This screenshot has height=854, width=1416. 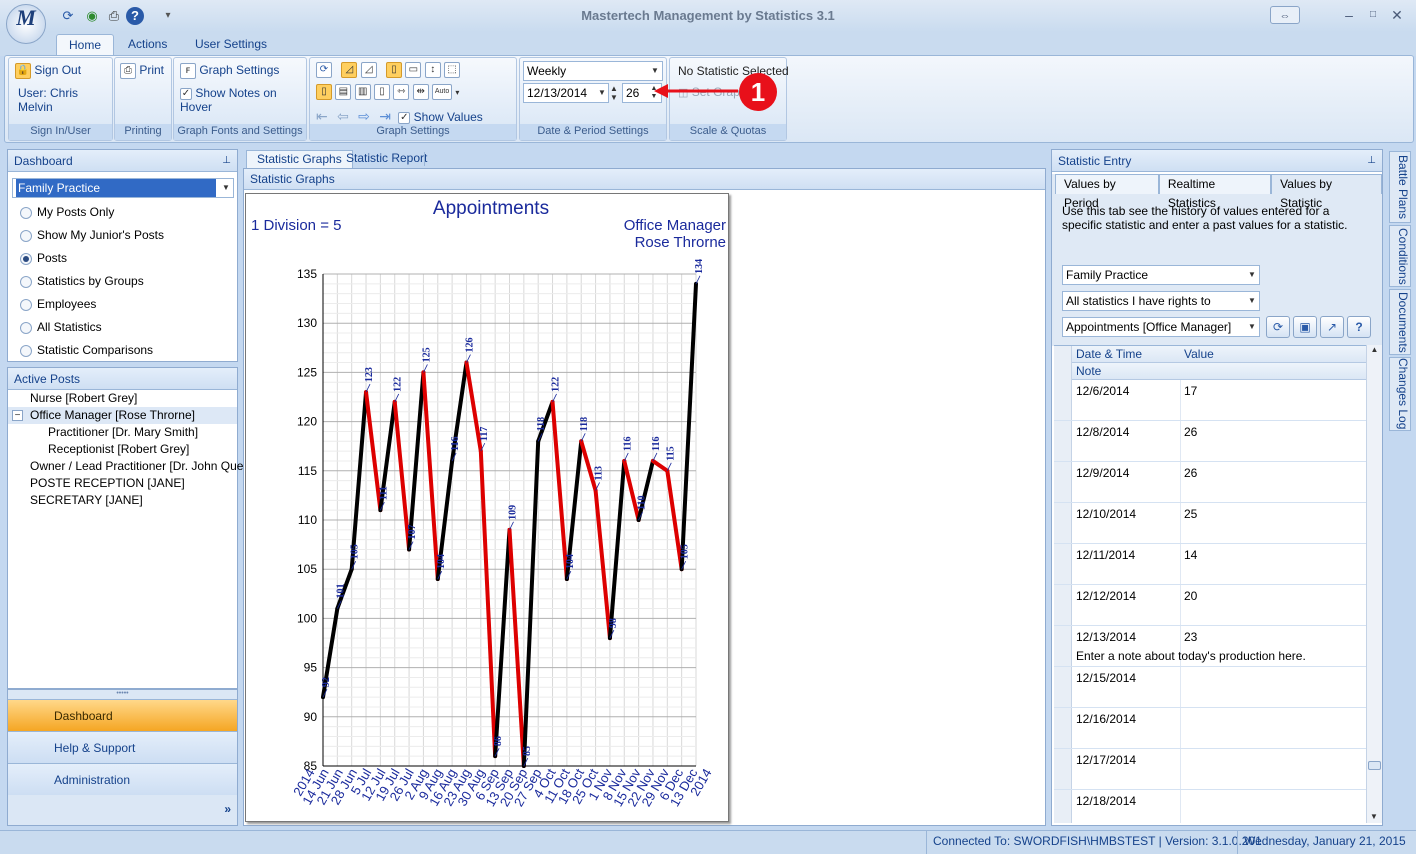 I want to click on statistic-select: Appointments [Office Manager] ▼, so click(x=1161, y=327).